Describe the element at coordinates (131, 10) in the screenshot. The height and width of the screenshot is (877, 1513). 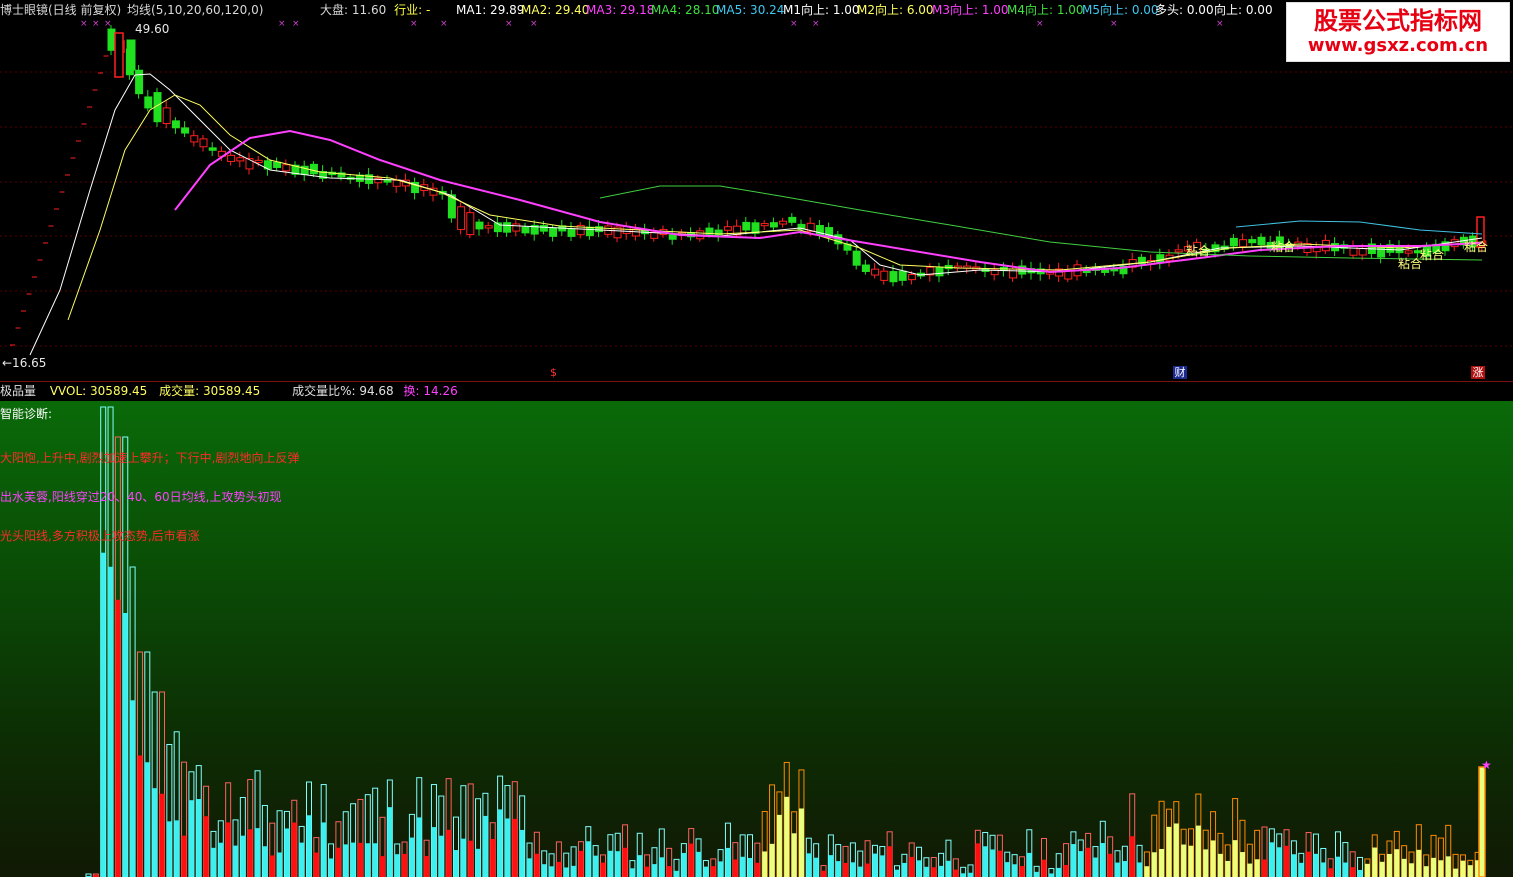
I see `price-panel-header: 博士眼镜(日线 前复权) 均线(5,10,20,60,120,0)` at that location.